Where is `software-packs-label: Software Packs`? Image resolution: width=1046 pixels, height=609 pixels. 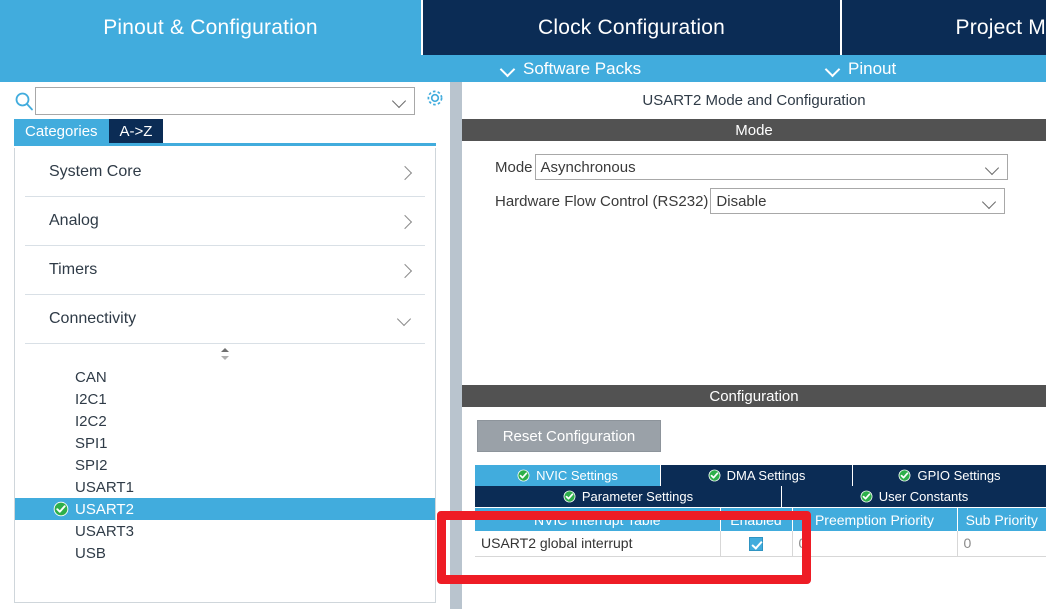
software-packs-label: Software Packs is located at coordinates (582, 68).